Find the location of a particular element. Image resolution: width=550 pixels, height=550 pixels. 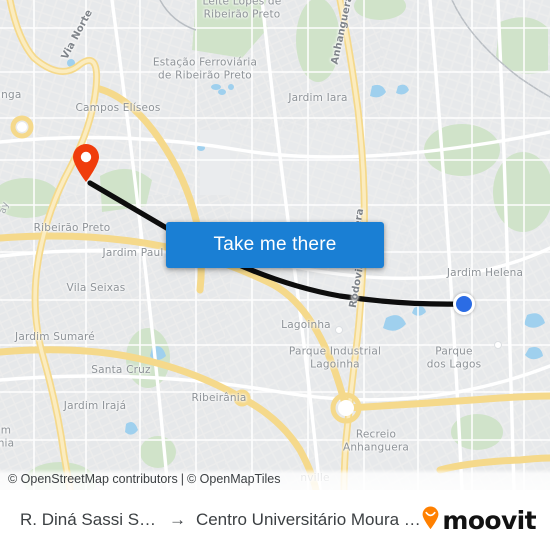

moovit-wordmark: moovit is located at coordinates (489, 520).